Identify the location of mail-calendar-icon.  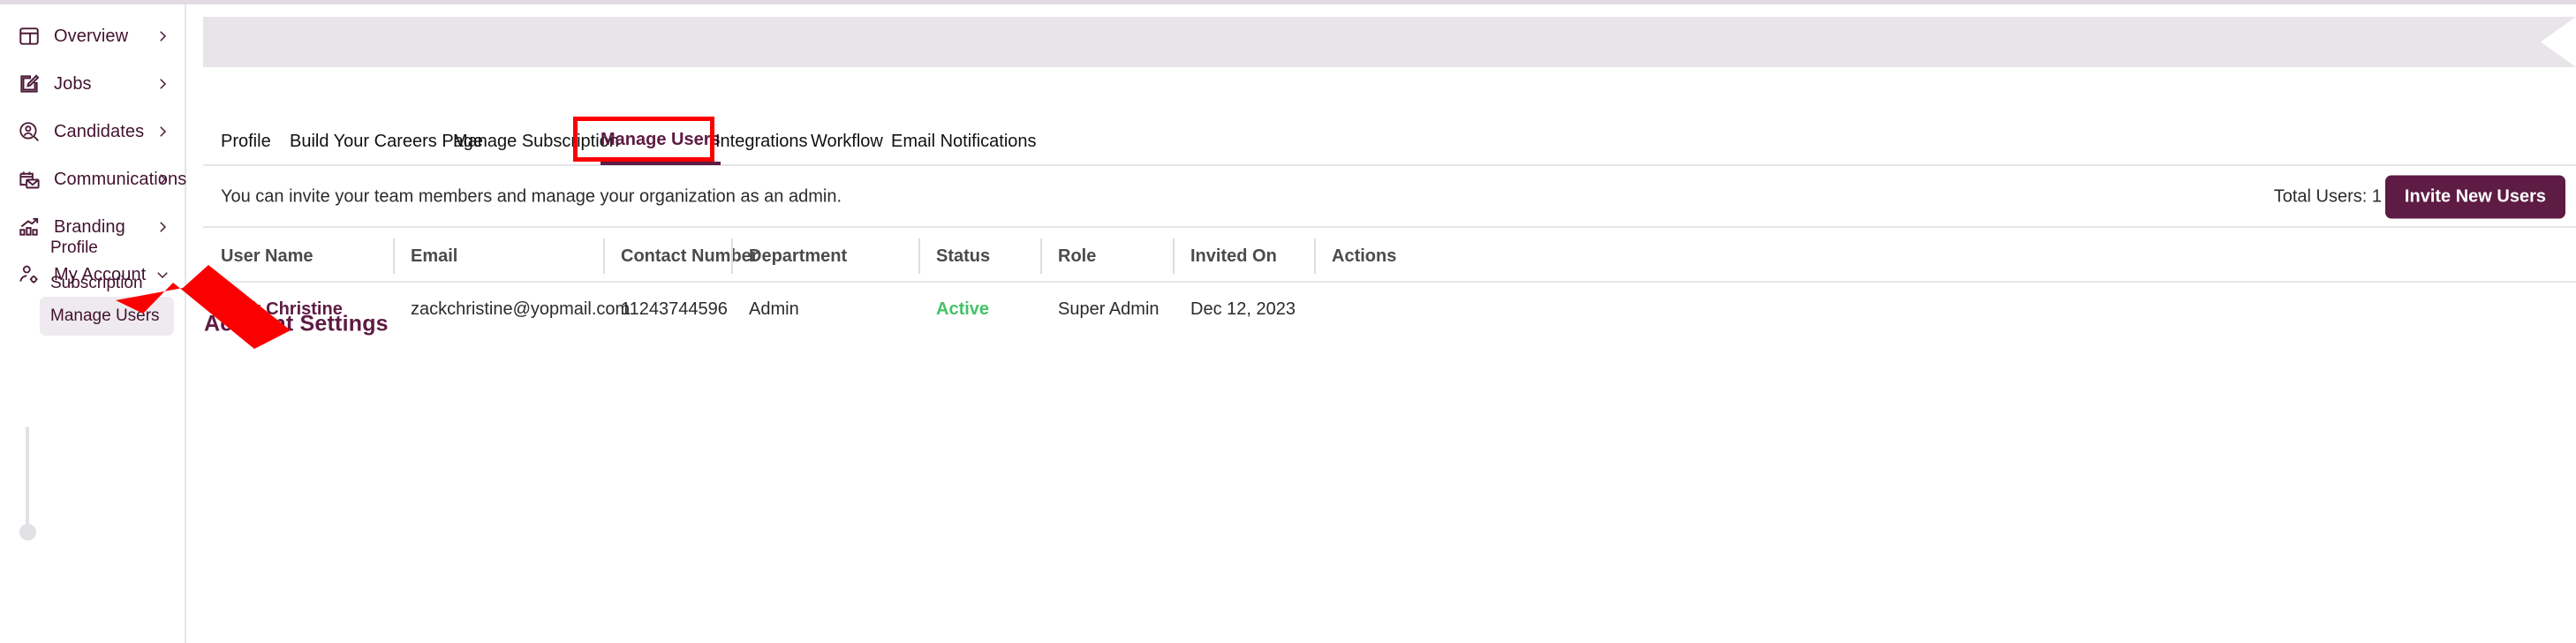
(29, 180).